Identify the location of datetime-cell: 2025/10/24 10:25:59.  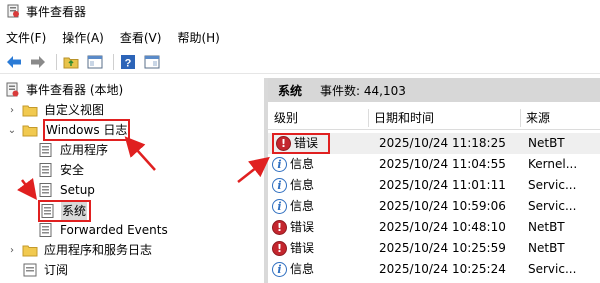
(442, 248).